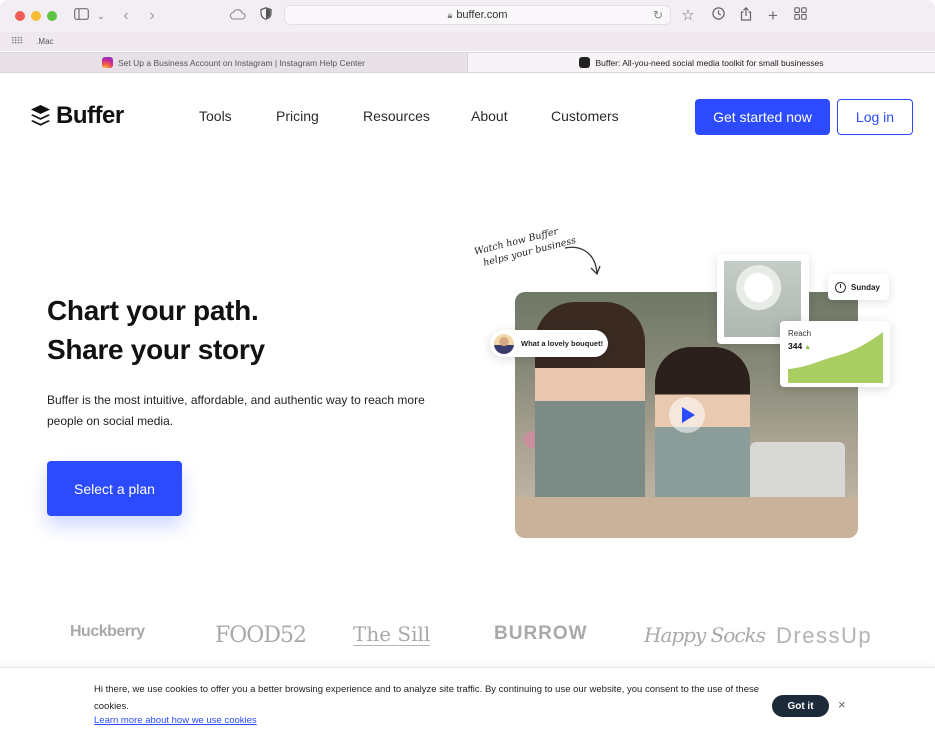 This screenshot has width=935, height=739. Describe the element at coordinates (237, 16) in the screenshot. I see `icloud-icon` at that location.